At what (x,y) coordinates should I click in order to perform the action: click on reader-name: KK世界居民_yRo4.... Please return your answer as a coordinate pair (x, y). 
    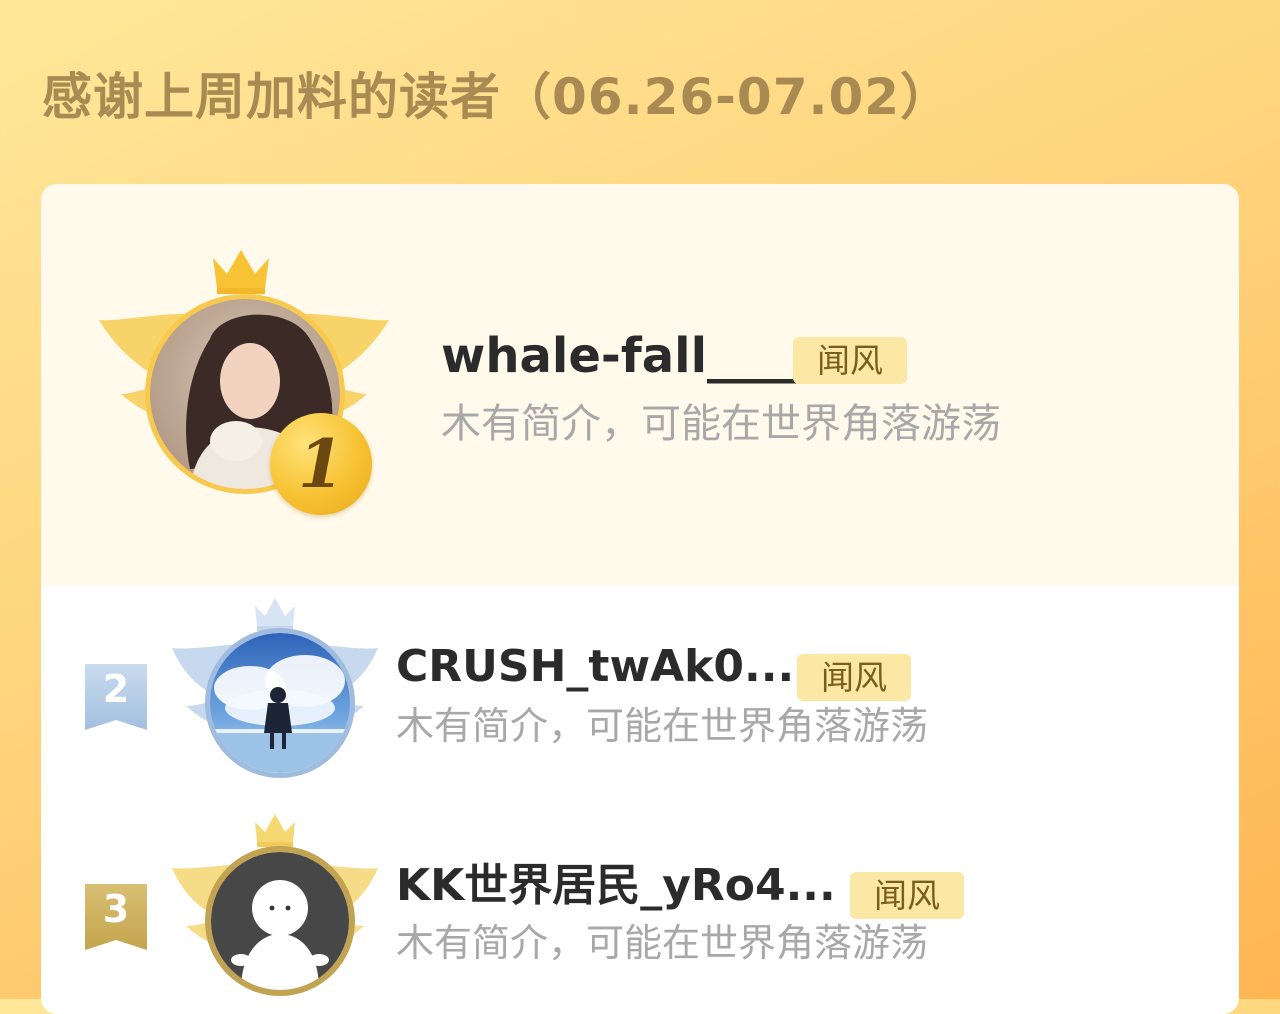
    Looking at the image, I should click on (616, 886).